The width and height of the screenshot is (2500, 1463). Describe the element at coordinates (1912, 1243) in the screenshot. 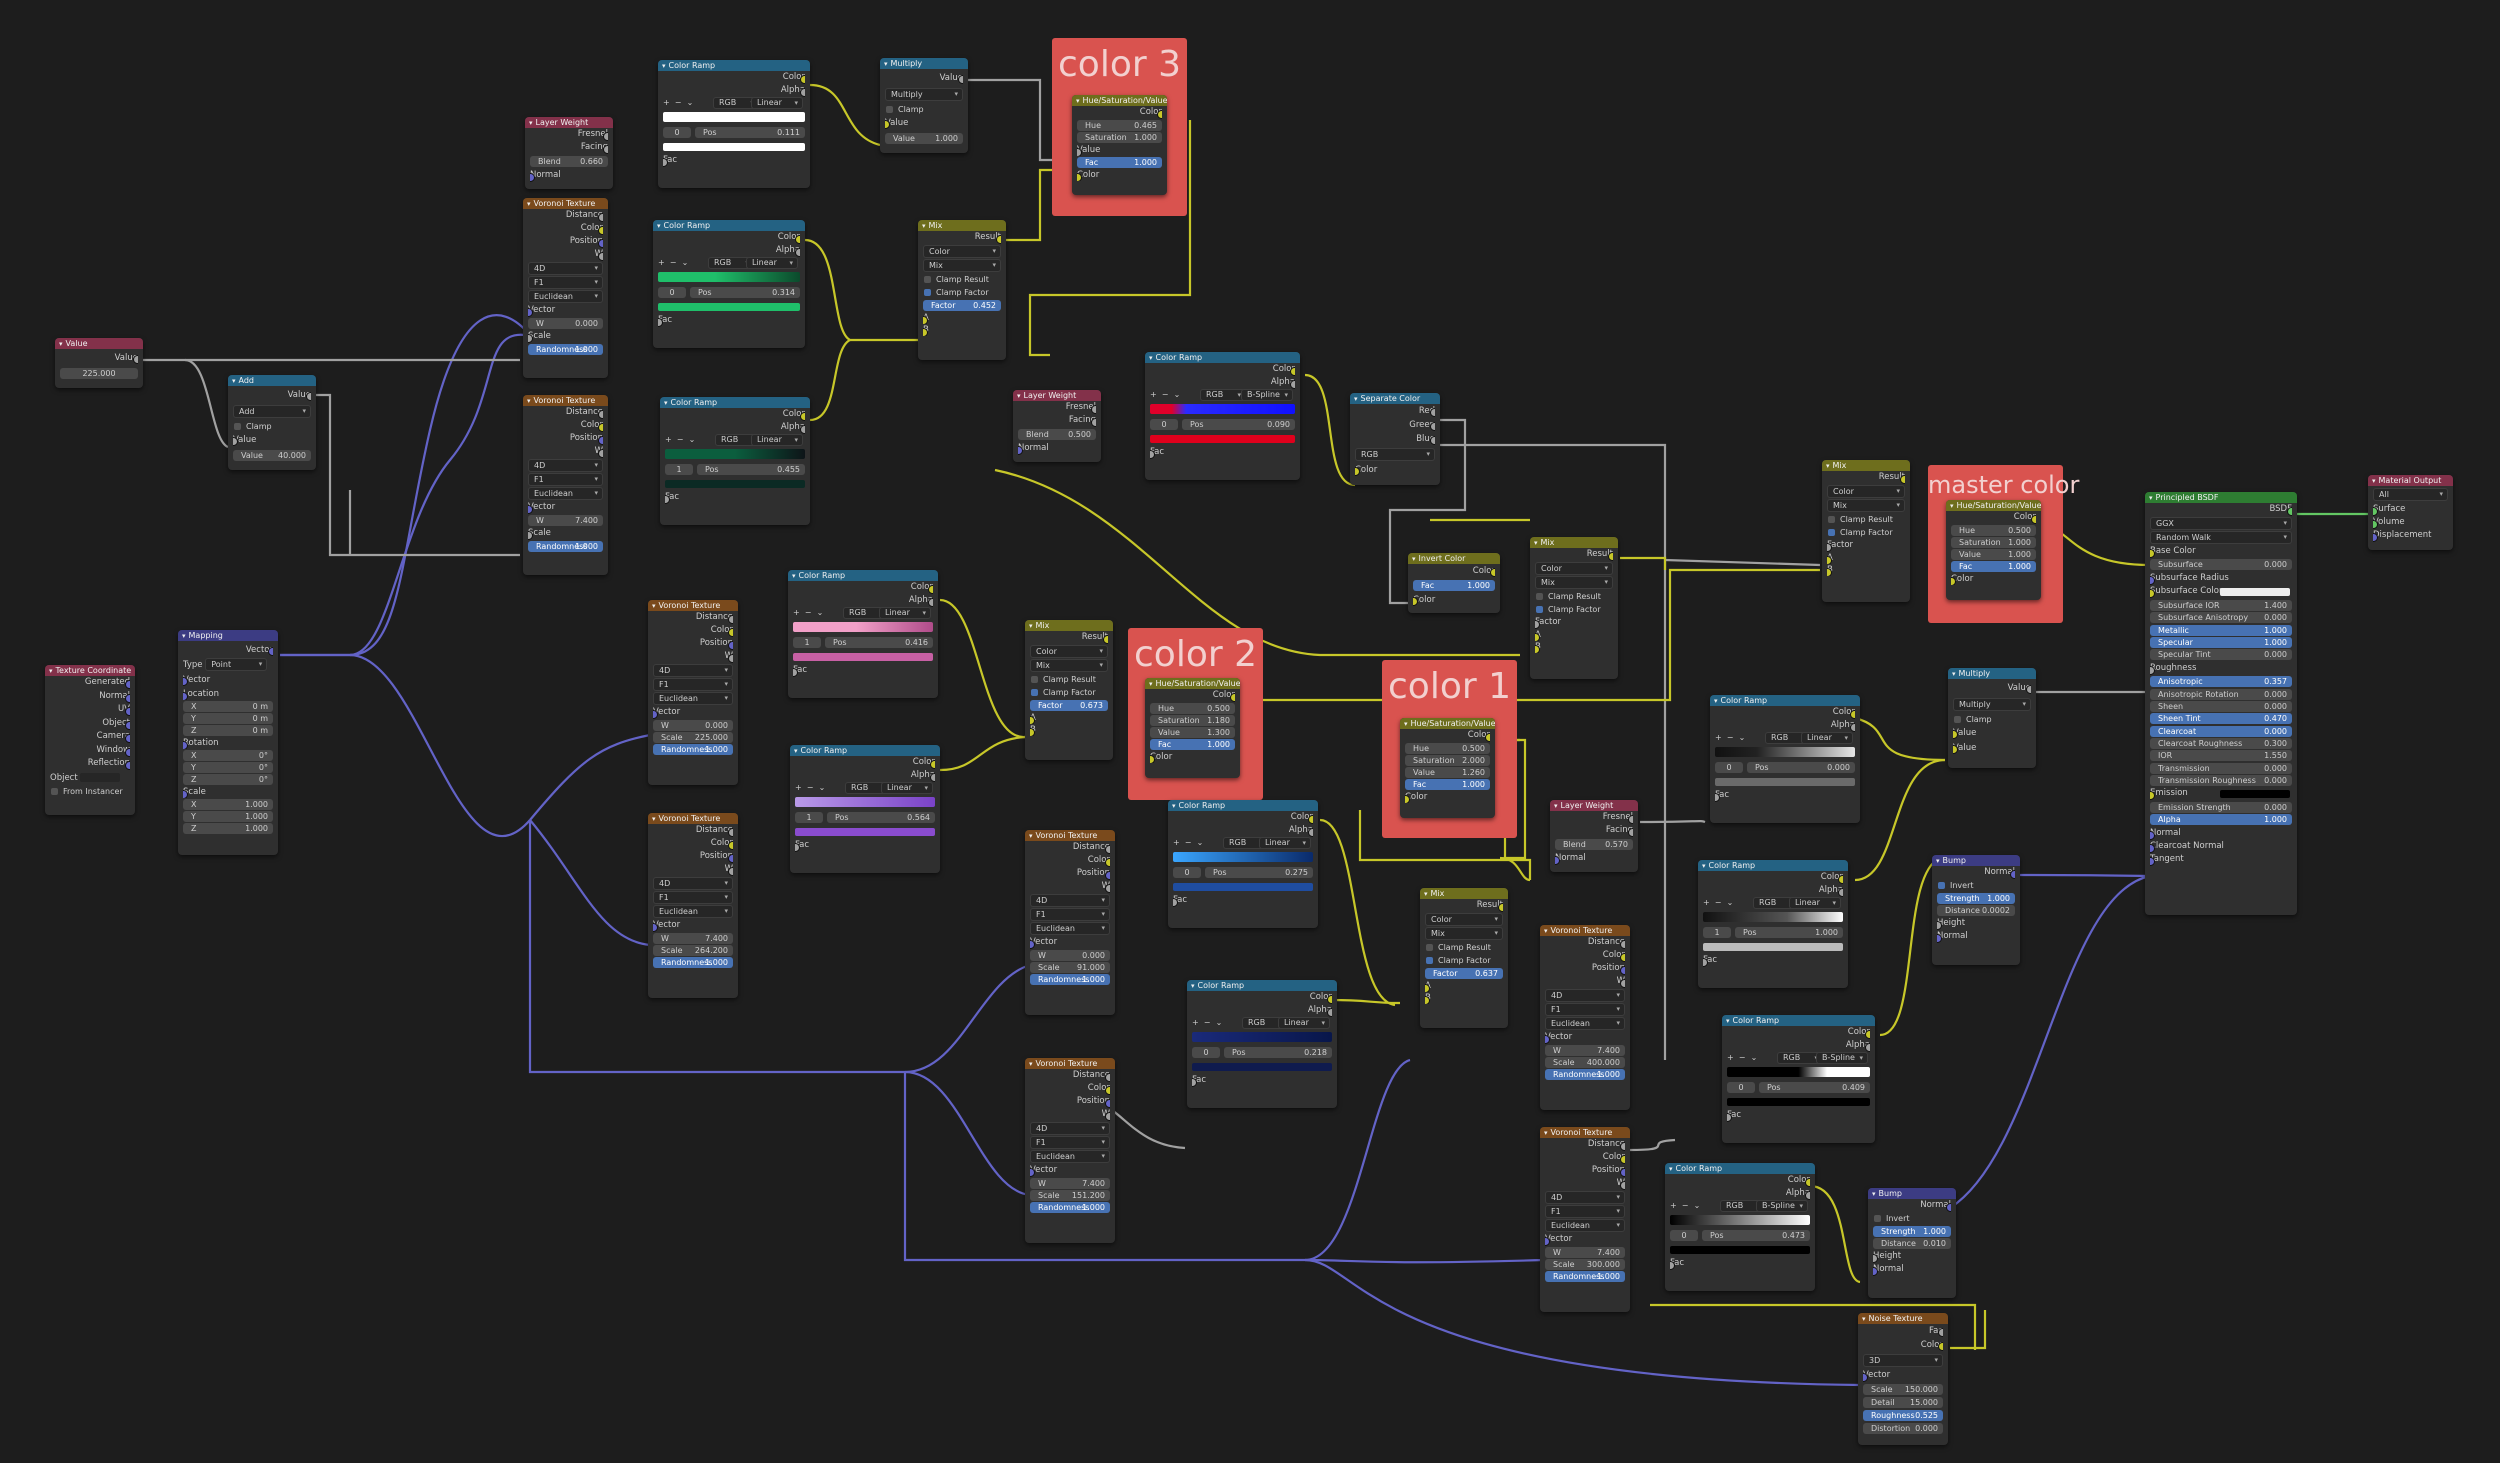

I see `distance-field: Distance 0.010` at that location.